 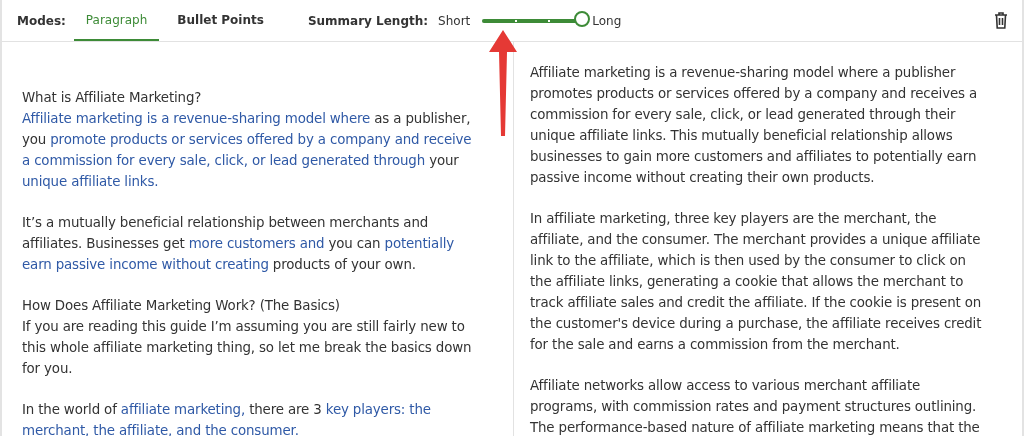 What do you see at coordinates (755, 406) in the screenshot?
I see `summary-paragraph: Affiliate networks allow access to various merchant affiliate programs, with commission rates and payment structures outlining. The performance-based nature of affiliate marketing means that the` at bounding box center [755, 406].